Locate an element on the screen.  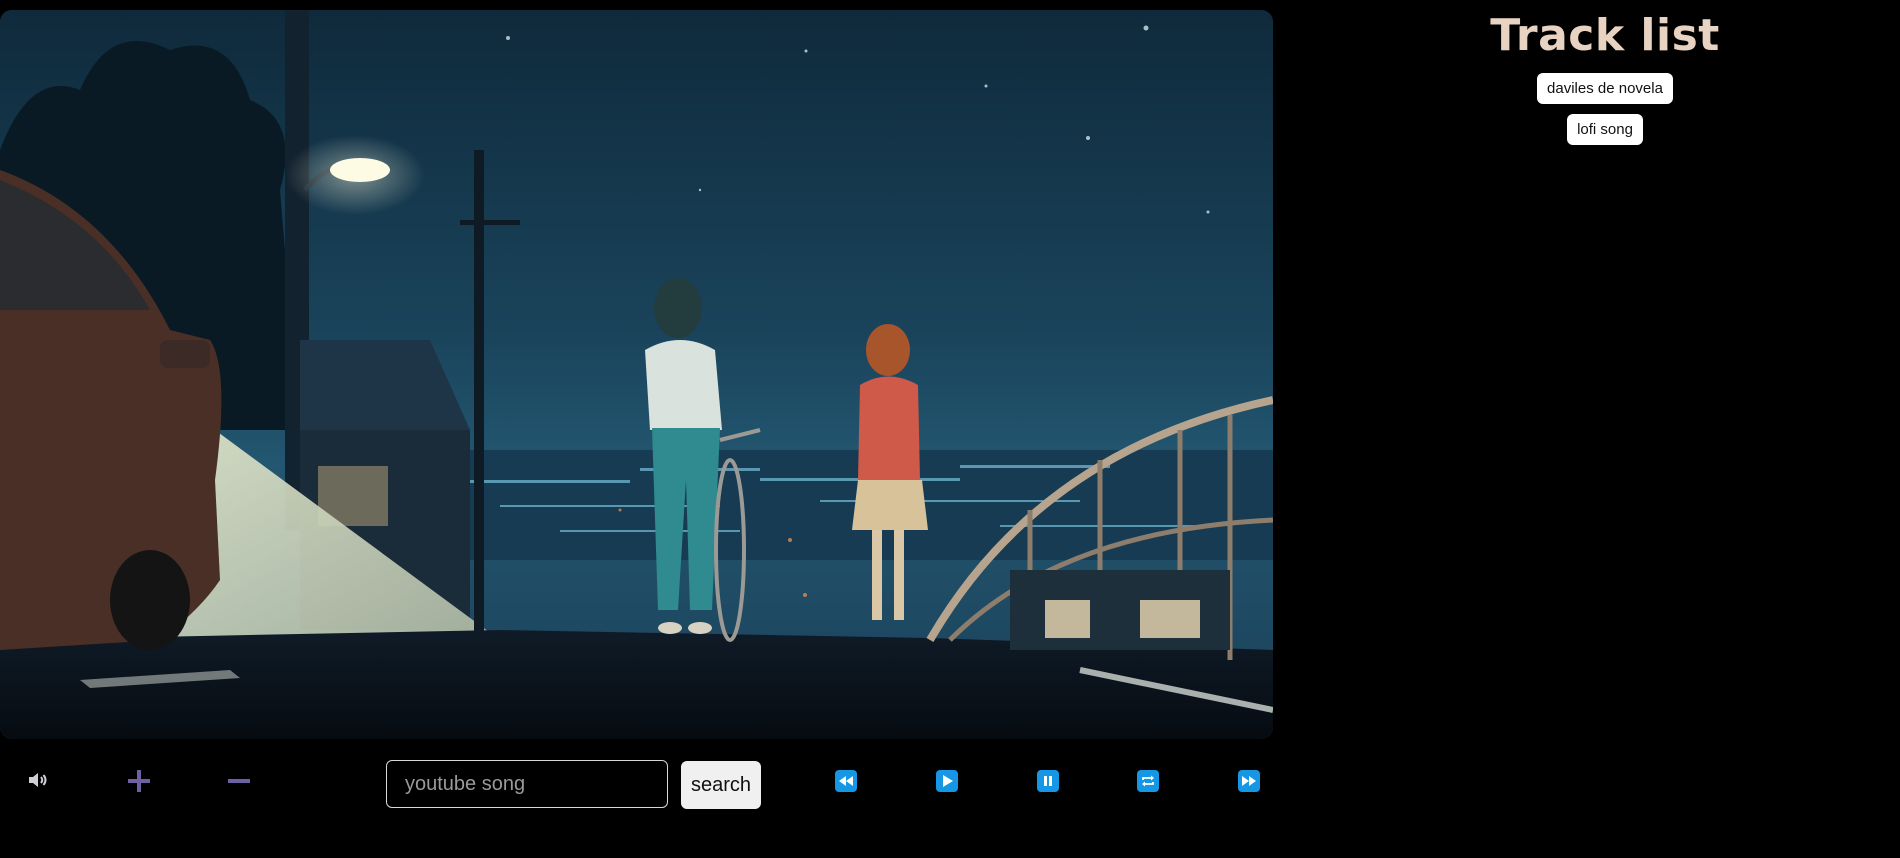
speaker-icon is located at coordinates (38, 780).